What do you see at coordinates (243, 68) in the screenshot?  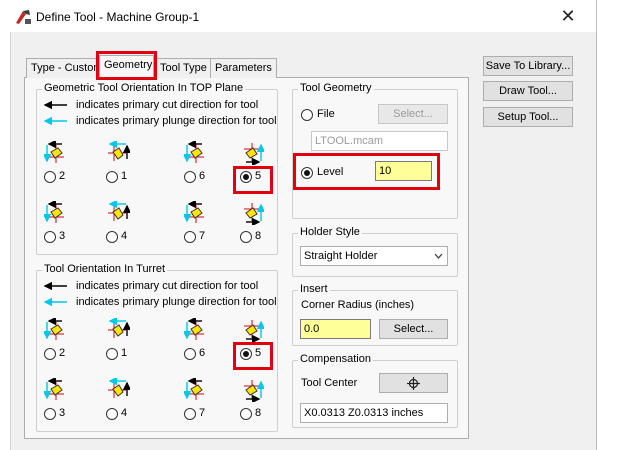 I see `tab-parameters: Parameters` at bounding box center [243, 68].